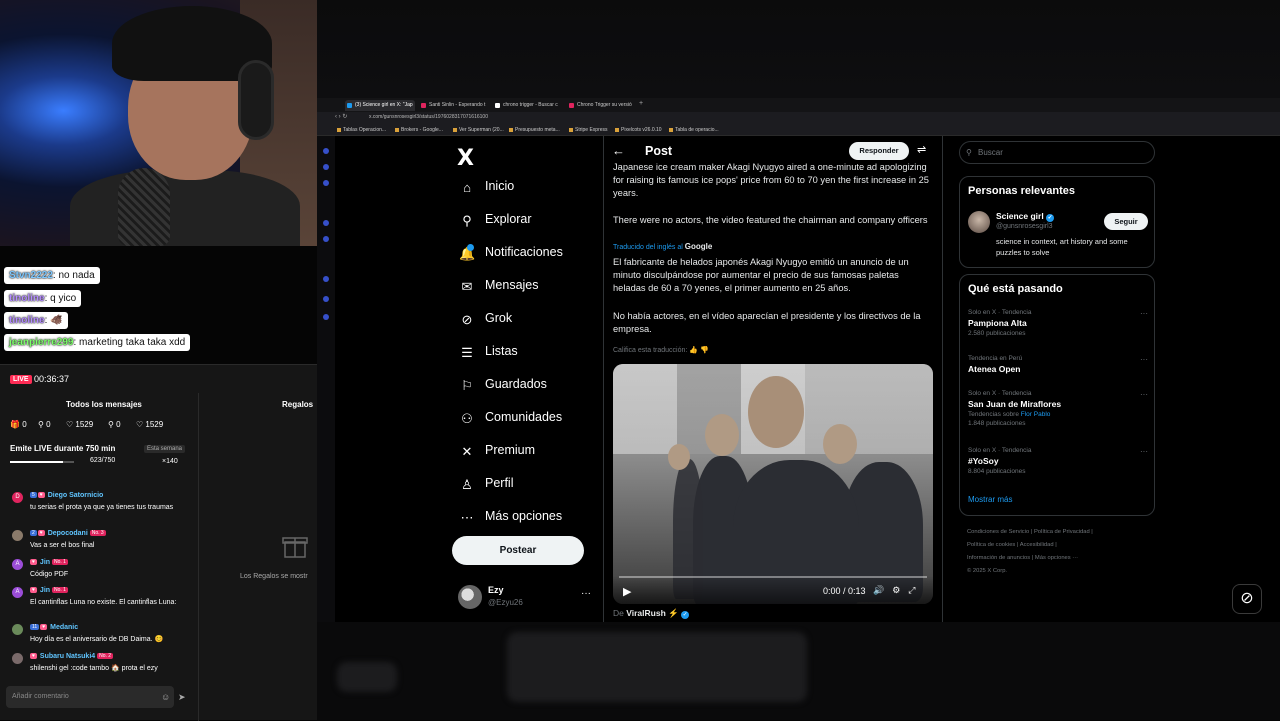  Describe the element at coordinates (103, 460) in the screenshot. I see `goal-progress-text: 623/750` at that location.